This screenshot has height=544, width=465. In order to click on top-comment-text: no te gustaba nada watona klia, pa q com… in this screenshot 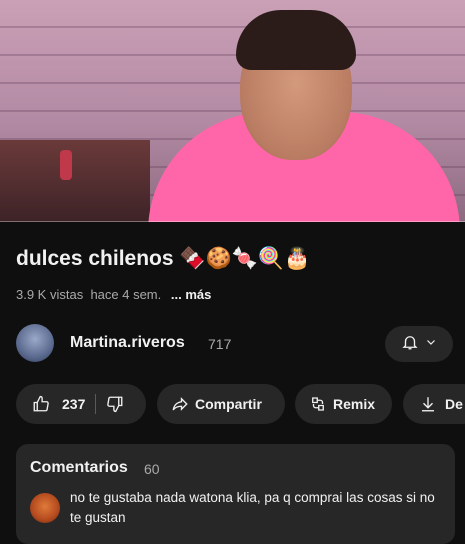, I will do `click(252, 507)`.